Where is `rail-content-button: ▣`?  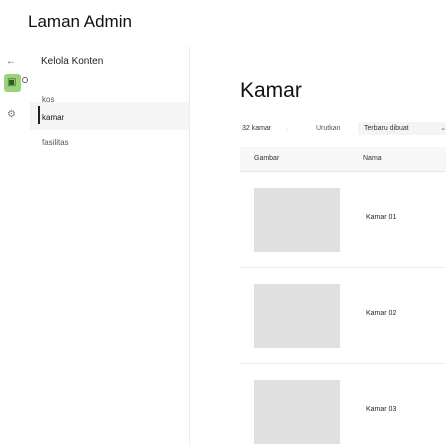
rail-content-button: ▣ is located at coordinates (12, 83).